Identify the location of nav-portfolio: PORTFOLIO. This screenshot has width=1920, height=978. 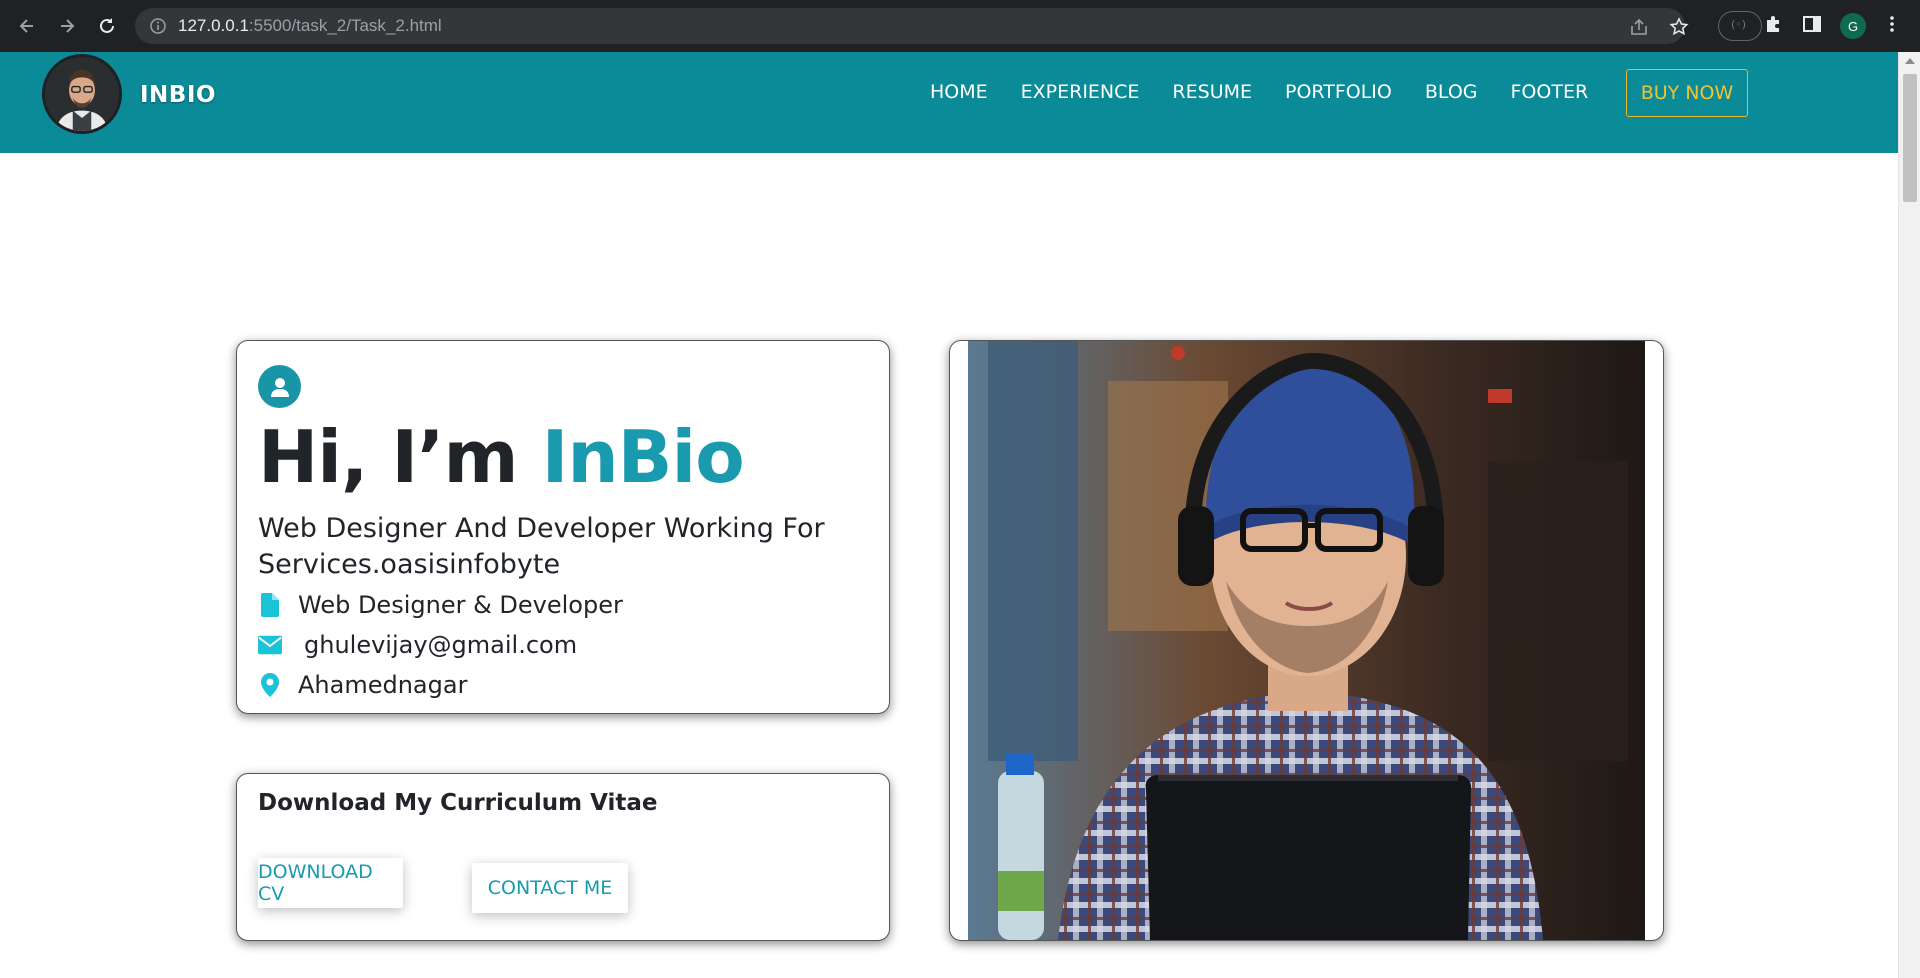
(1338, 92).